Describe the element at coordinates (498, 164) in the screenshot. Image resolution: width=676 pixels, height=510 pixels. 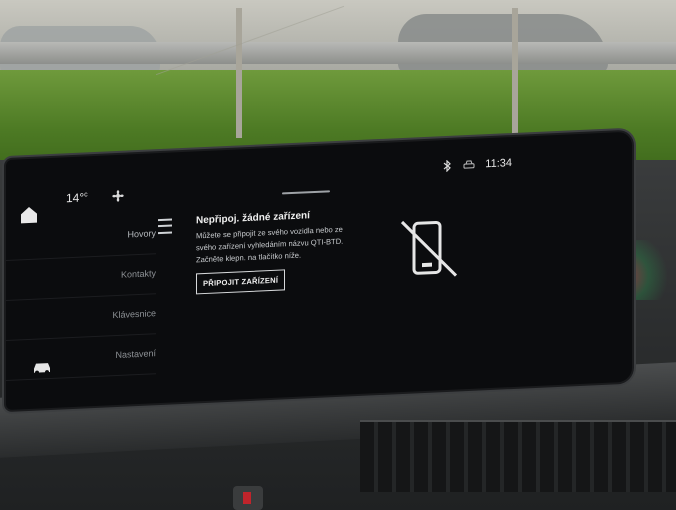
I see `clock: 11:34` at that location.